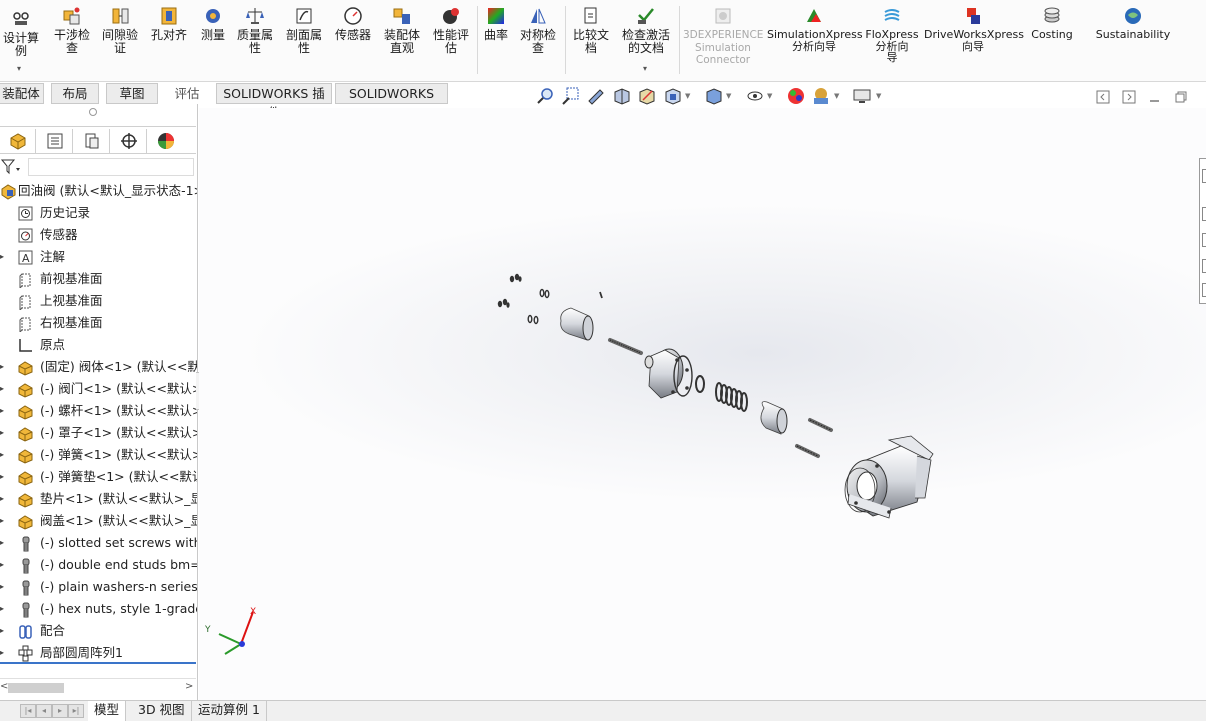 The height and width of the screenshot is (721, 1206). I want to click on configuration-manager-tab, so click(92, 141).